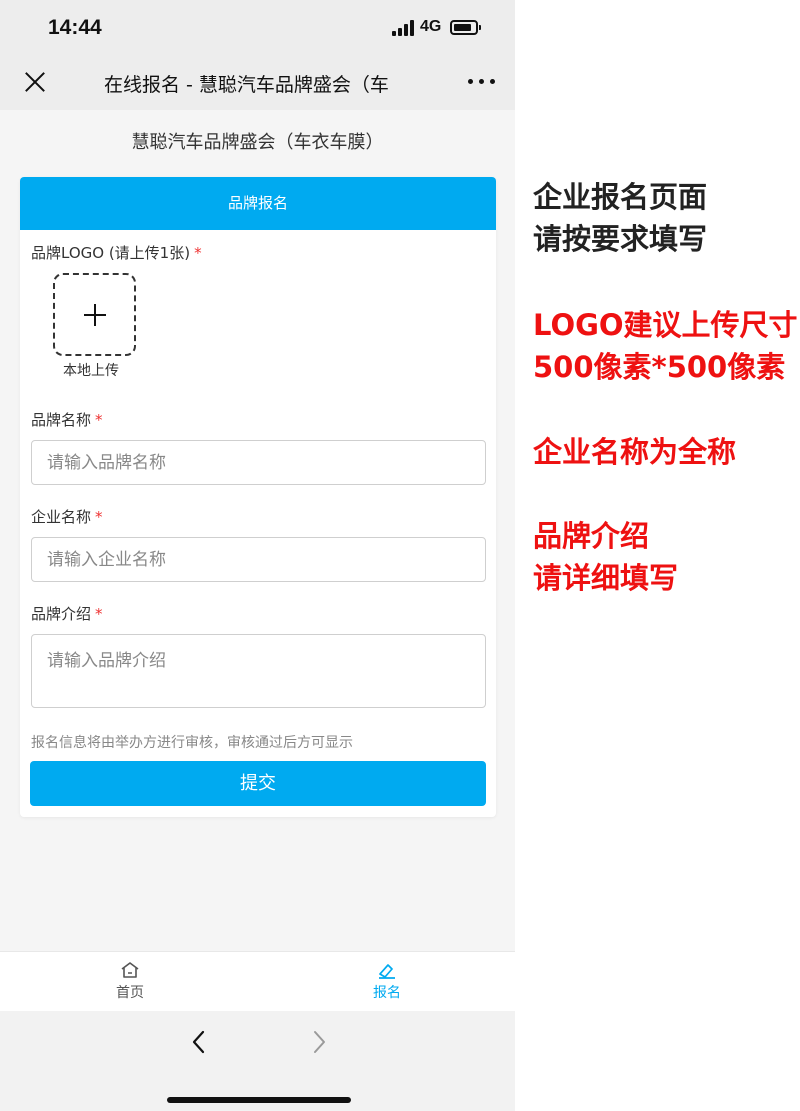 Image resolution: width=800 pixels, height=1111 pixels. I want to click on submit-button: 提交, so click(258, 783).